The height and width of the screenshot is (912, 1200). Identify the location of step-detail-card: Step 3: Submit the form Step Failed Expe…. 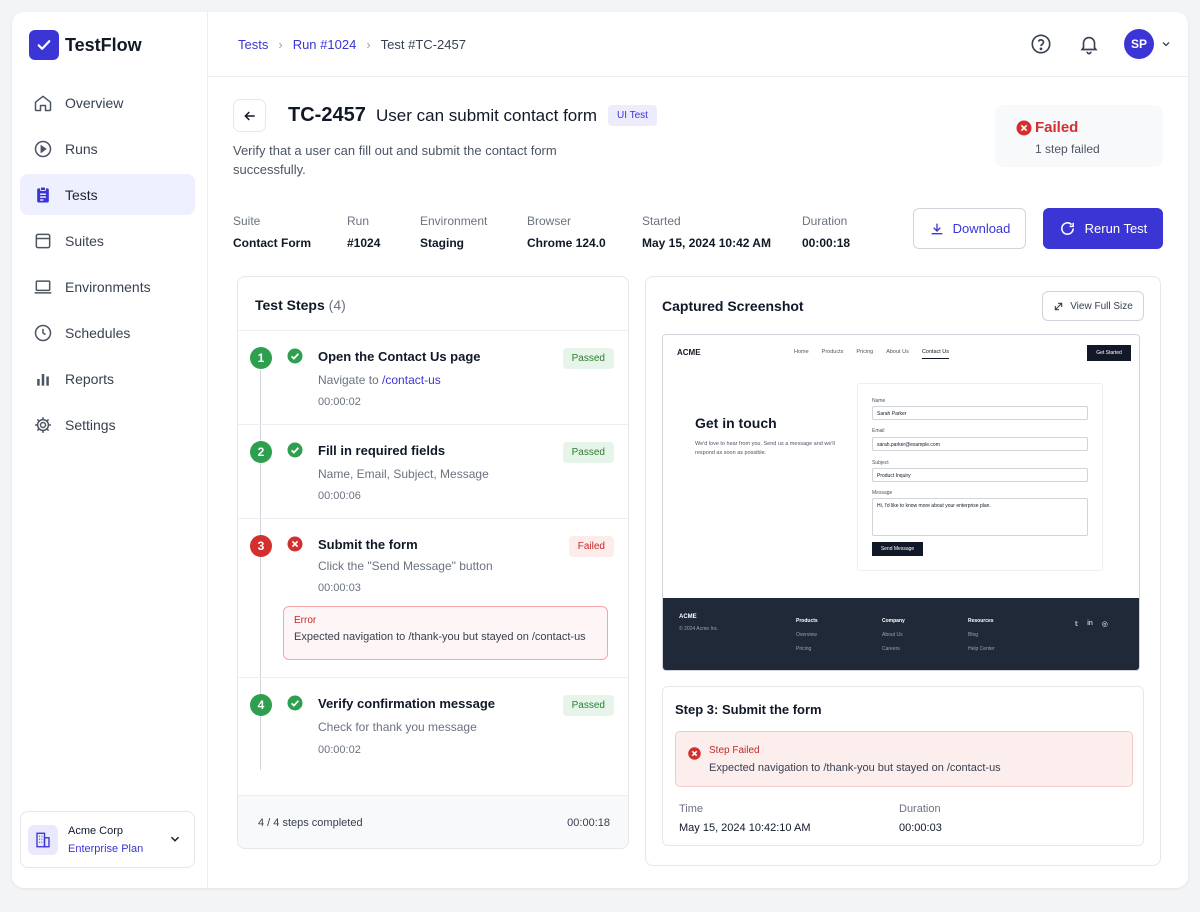
(903, 766).